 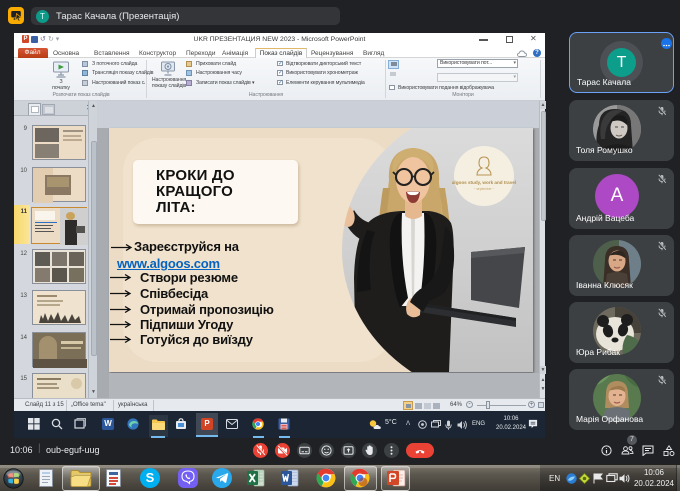 I want to click on svg-text: algoos study, work and travel, so click(x=484, y=182).